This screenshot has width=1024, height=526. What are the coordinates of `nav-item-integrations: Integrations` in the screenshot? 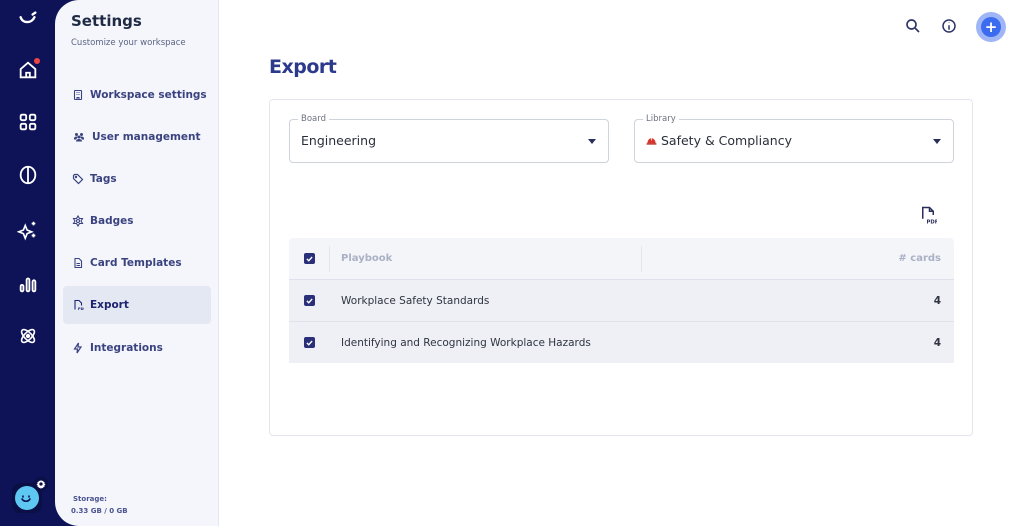 It's located at (137, 348).